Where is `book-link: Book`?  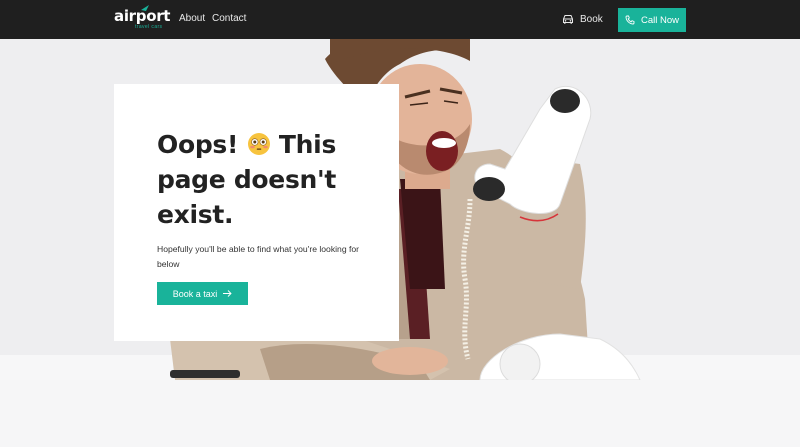 book-link: Book is located at coordinates (582, 19).